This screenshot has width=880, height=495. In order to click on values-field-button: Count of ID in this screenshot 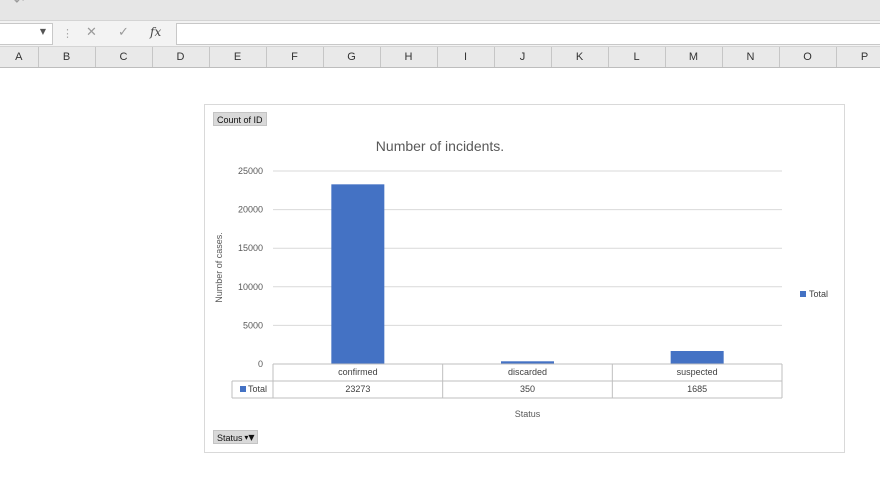, I will do `click(240, 119)`.